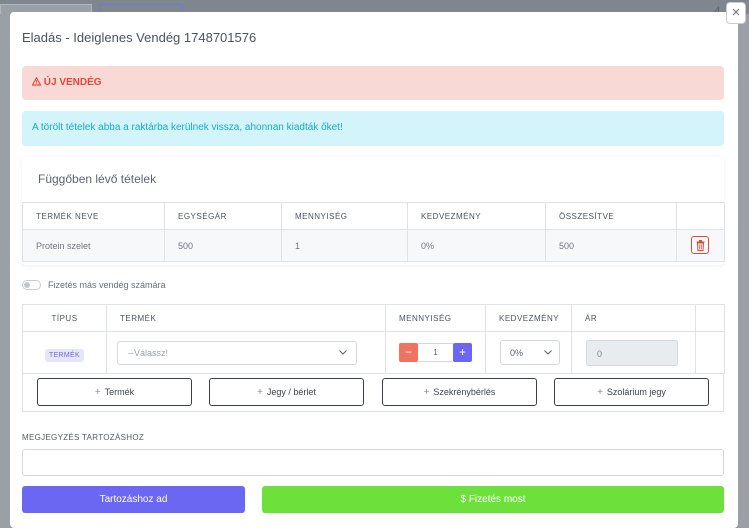 This screenshot has height=528, width=749. Describe the element at coordinates (462, 352) in the screenshot. I see `increase-quantity-button: +` at that location.